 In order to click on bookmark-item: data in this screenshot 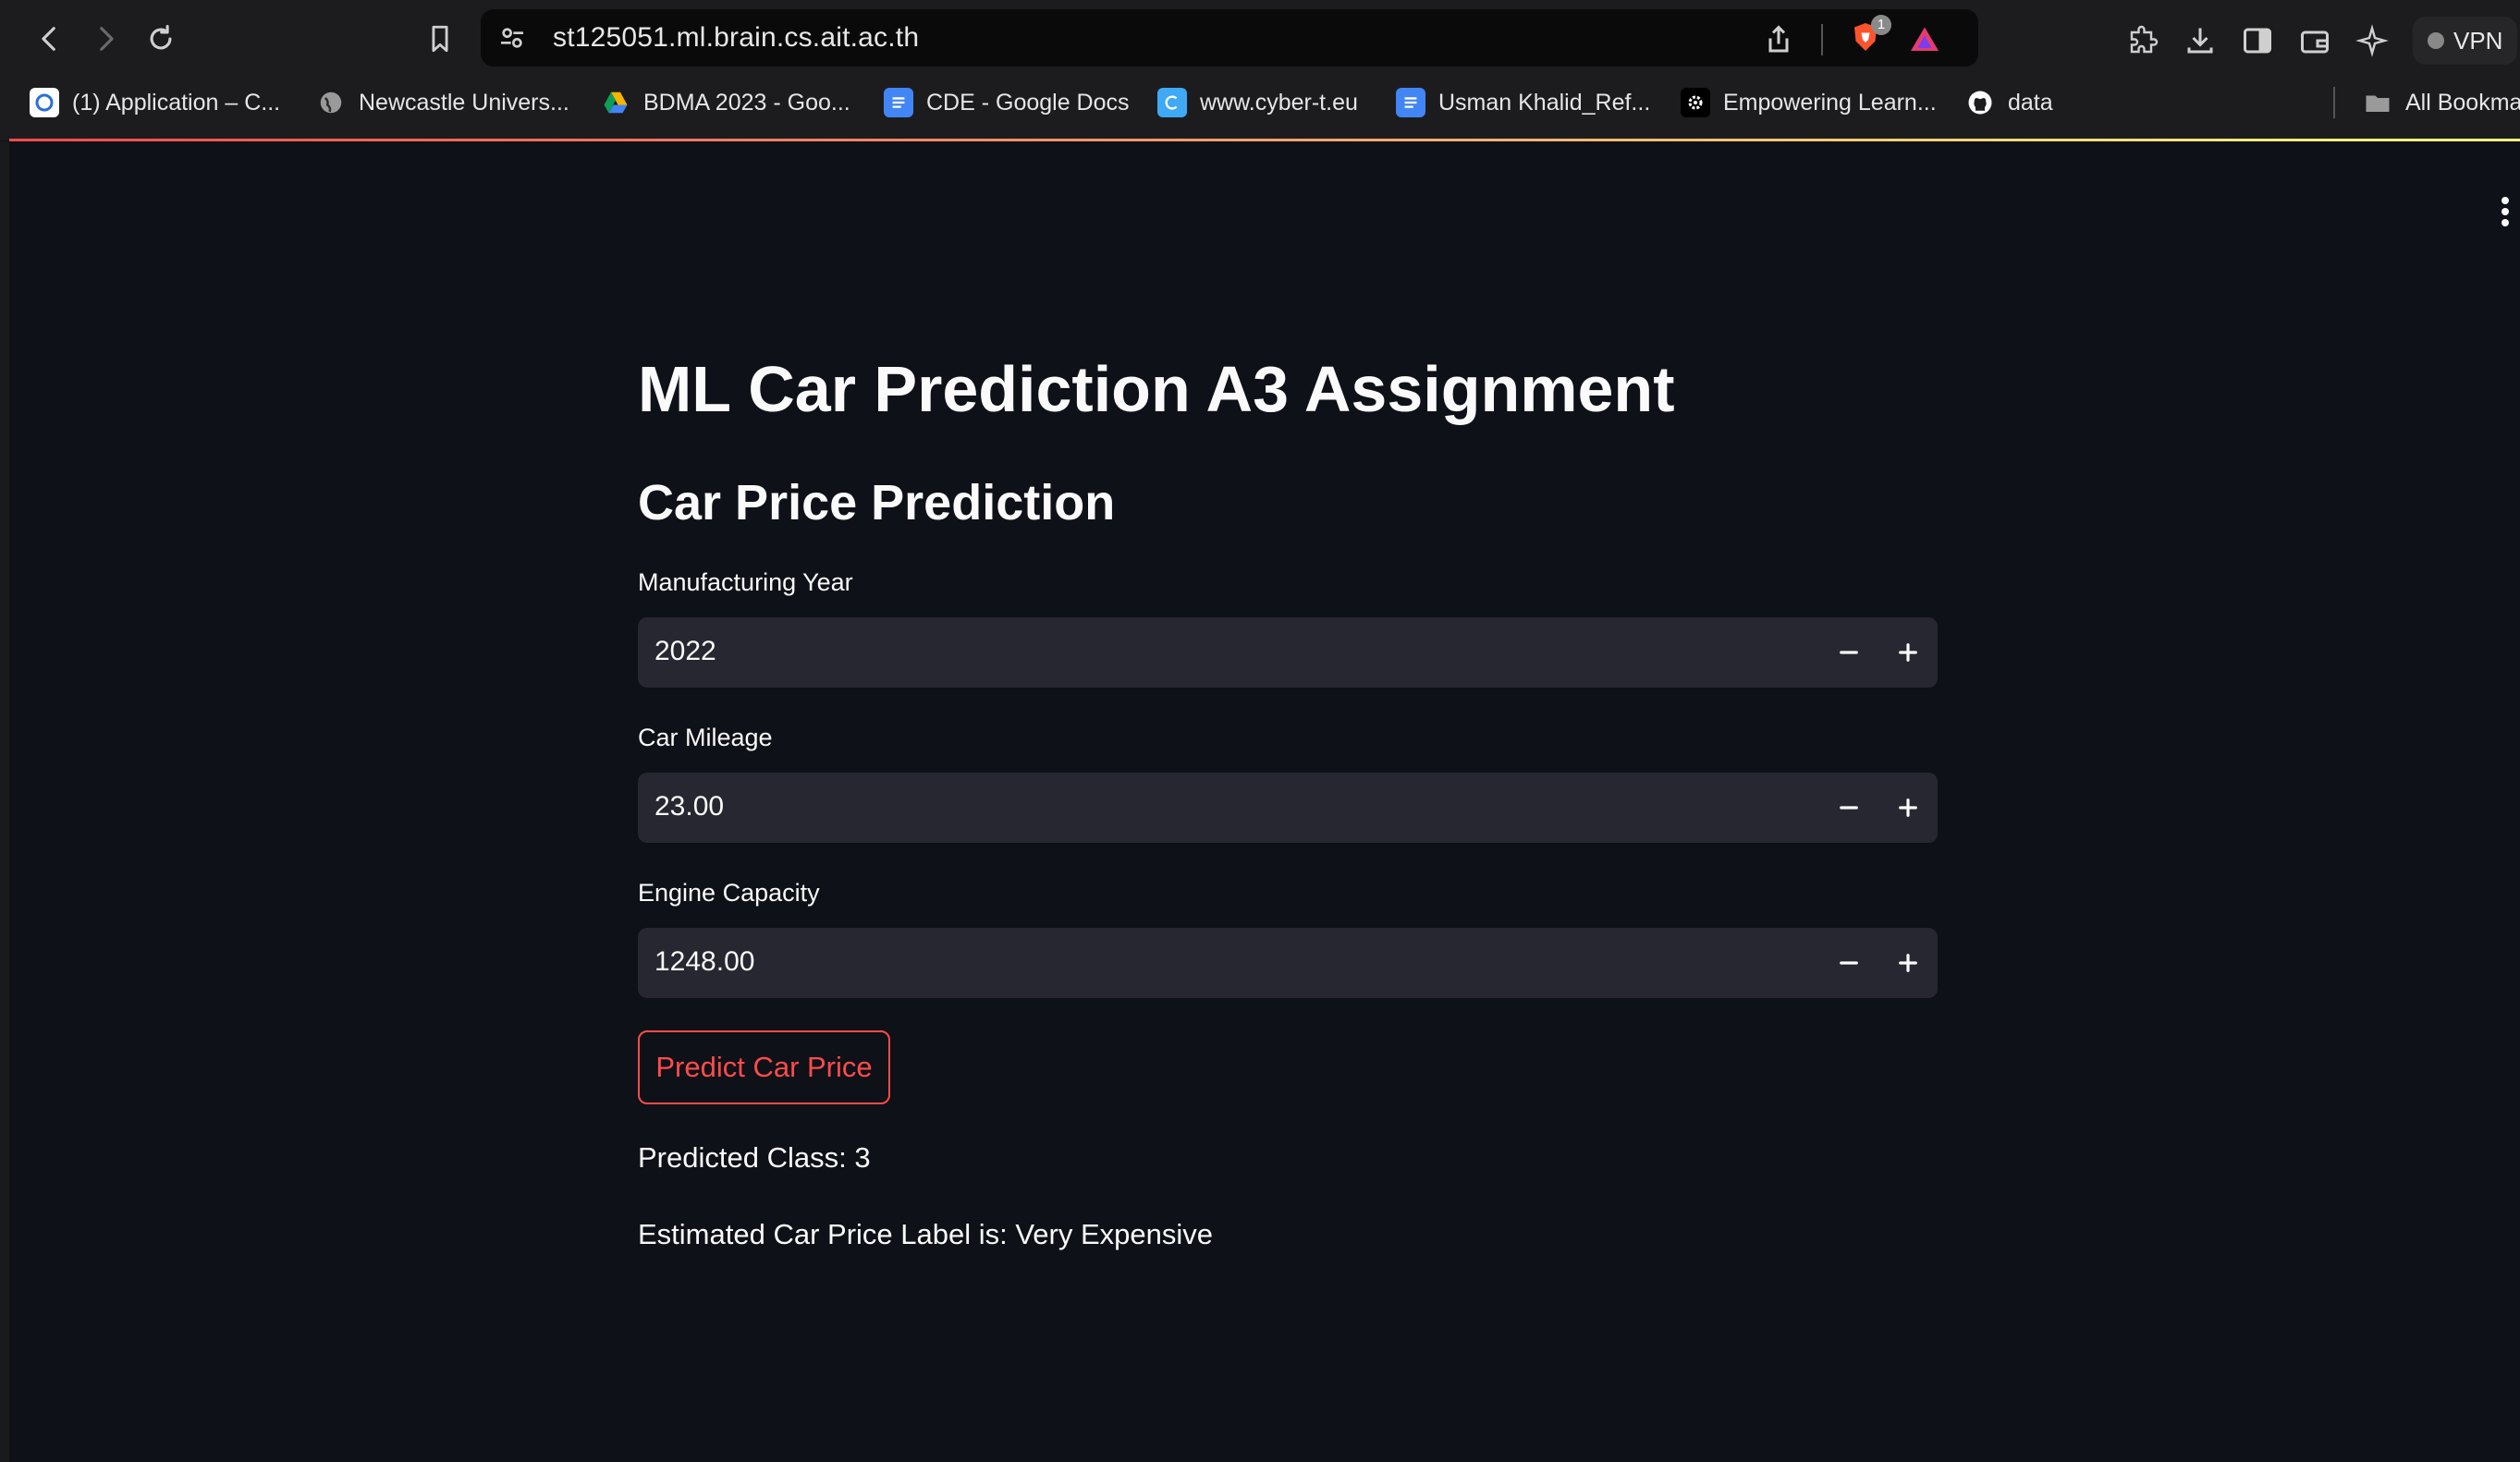, I will do `click(2009, 102)`.